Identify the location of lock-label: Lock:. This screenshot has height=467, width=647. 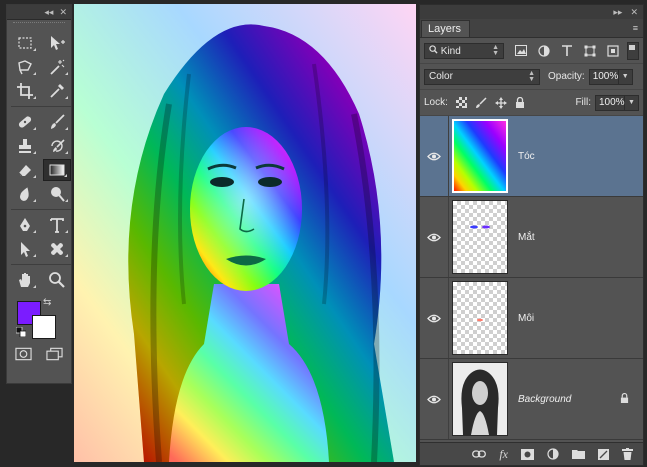
(436, 102).